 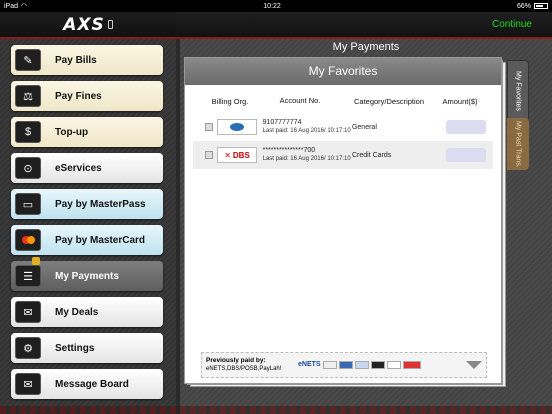 I want to click on gavel-icon: ⚖, so click(x=28, y=96).